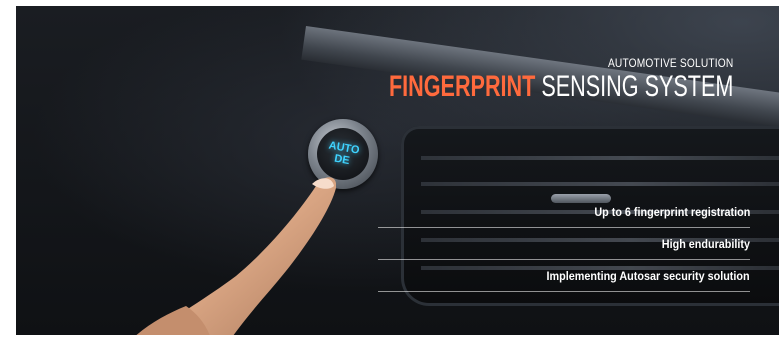  I want to click on hand-pressing-button-image, so click(236, 256).